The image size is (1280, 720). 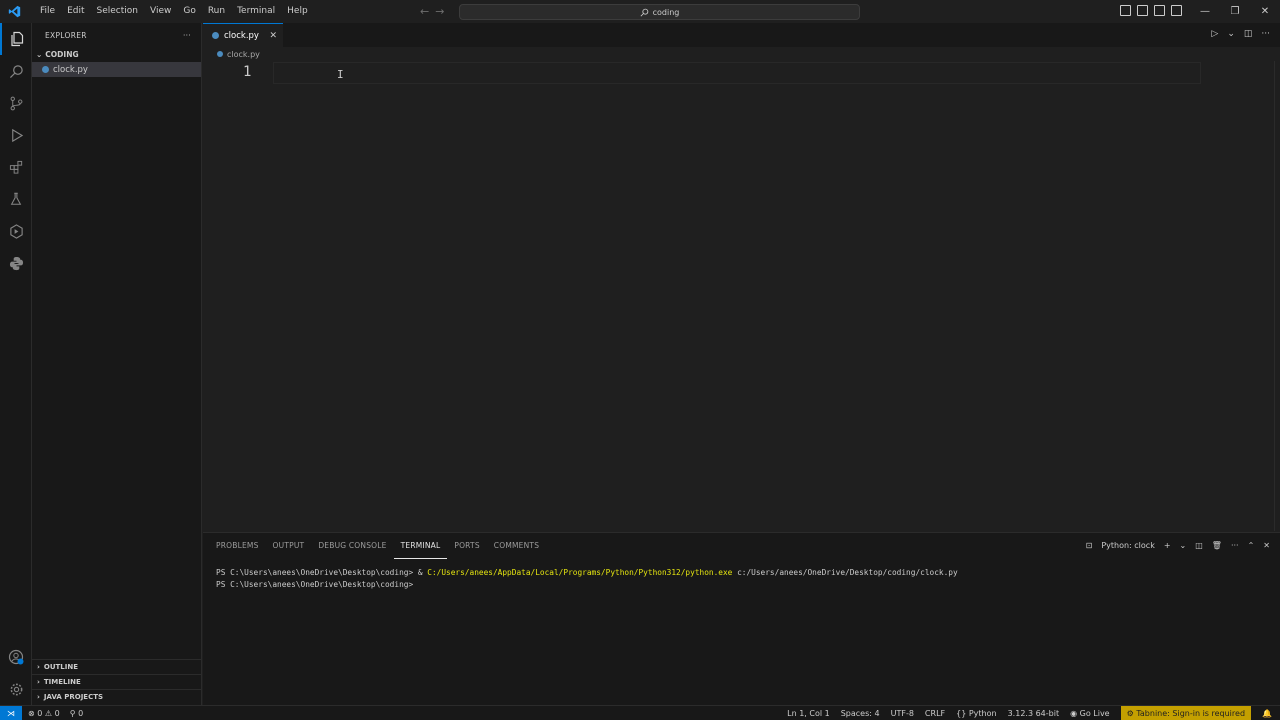 What do you see at coordinates (424, 11) in the screenshot?
I see `back-arrow-icon: ←` at bounding box center [424, 11].